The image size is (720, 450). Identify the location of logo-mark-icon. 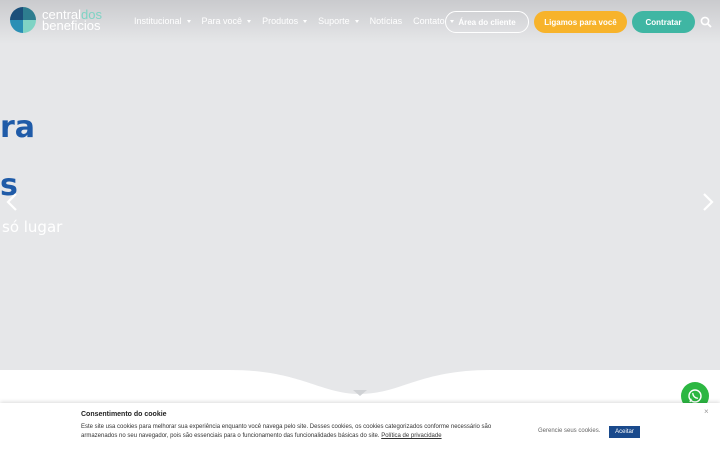
(23, 20).